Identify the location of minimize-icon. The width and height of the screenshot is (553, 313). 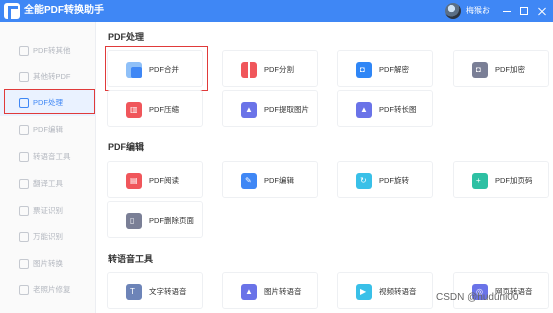
(507, 11).